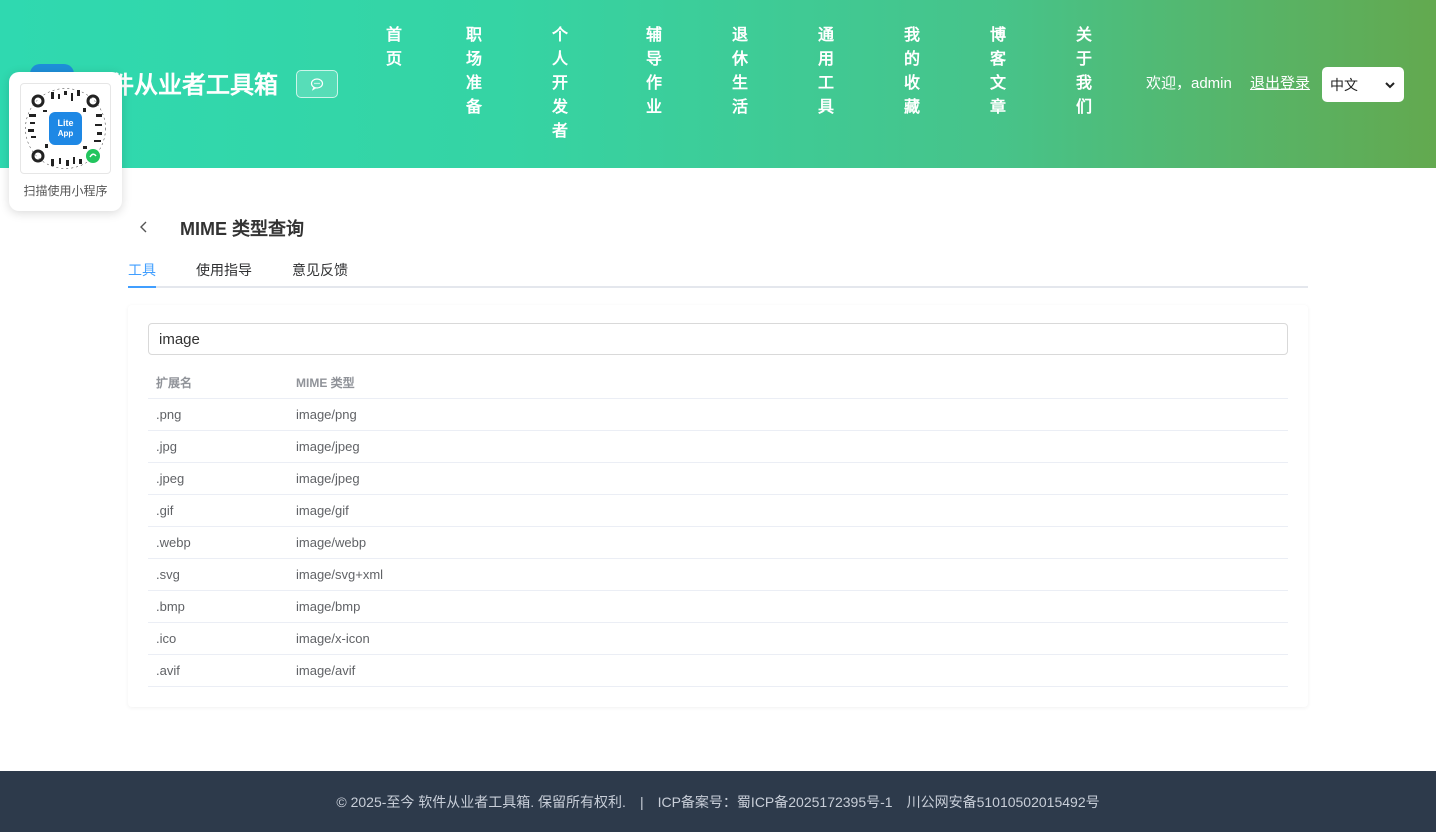 The width and height of the screenshot is (1436, 836). I want to click on language-value: 中文, so click(1344, 84).